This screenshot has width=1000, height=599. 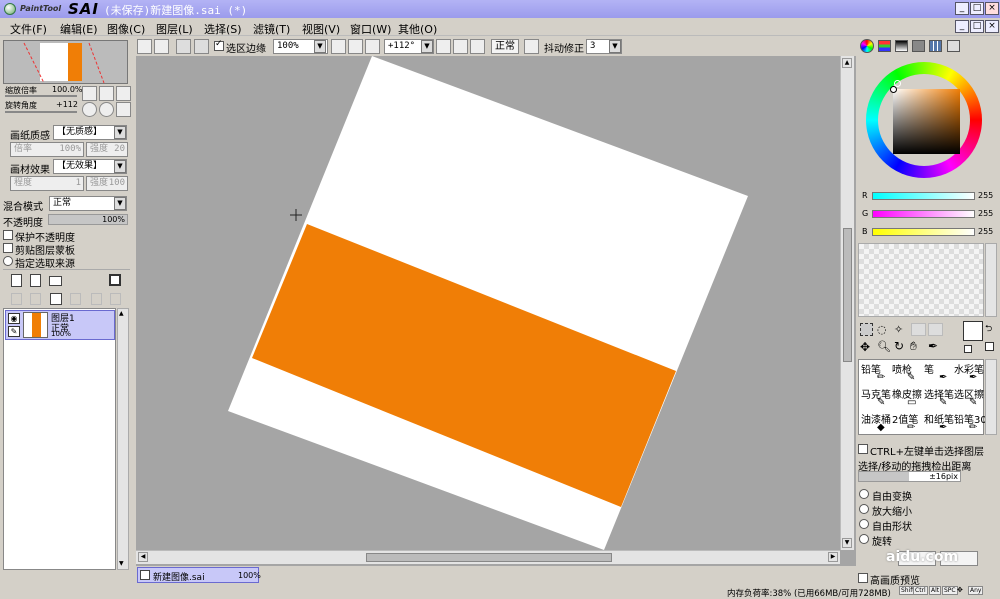 What do you see at coordinates (47, 149) in the screenshot?
I see `paper-rate-field: 倍率 100%` at bounding box center [47, 149].